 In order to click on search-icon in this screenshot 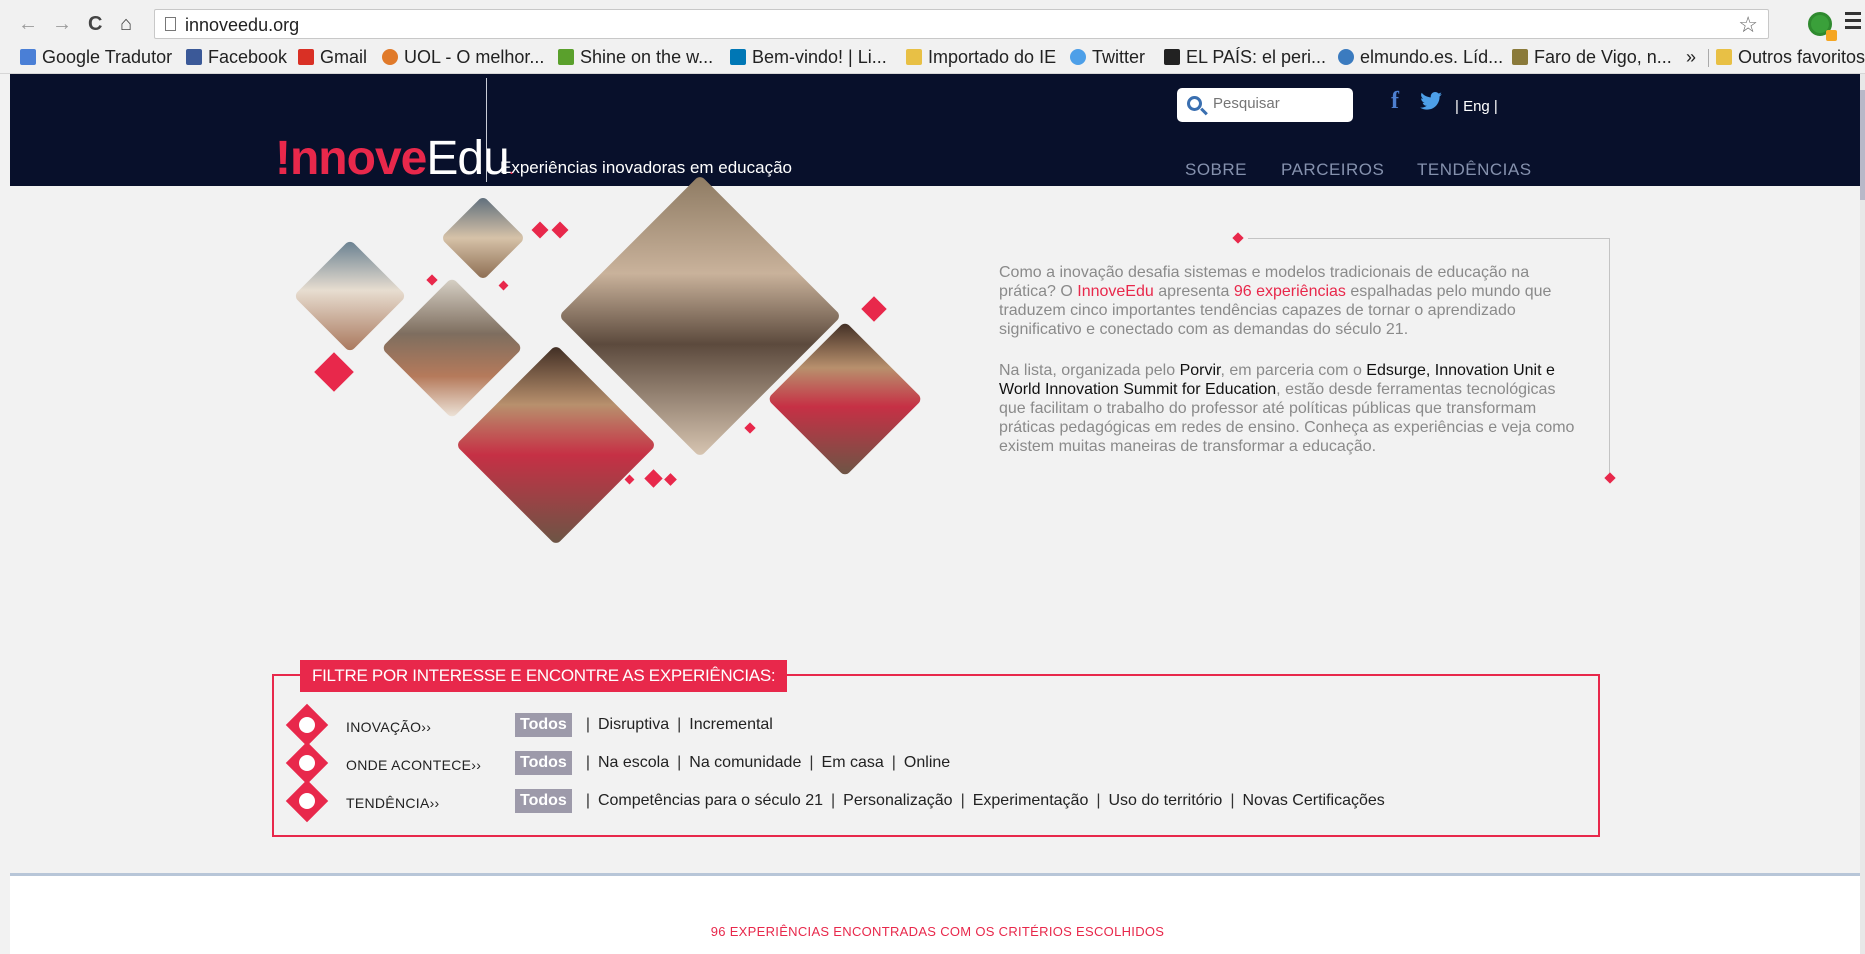, I will do `click(1194, 103)`.